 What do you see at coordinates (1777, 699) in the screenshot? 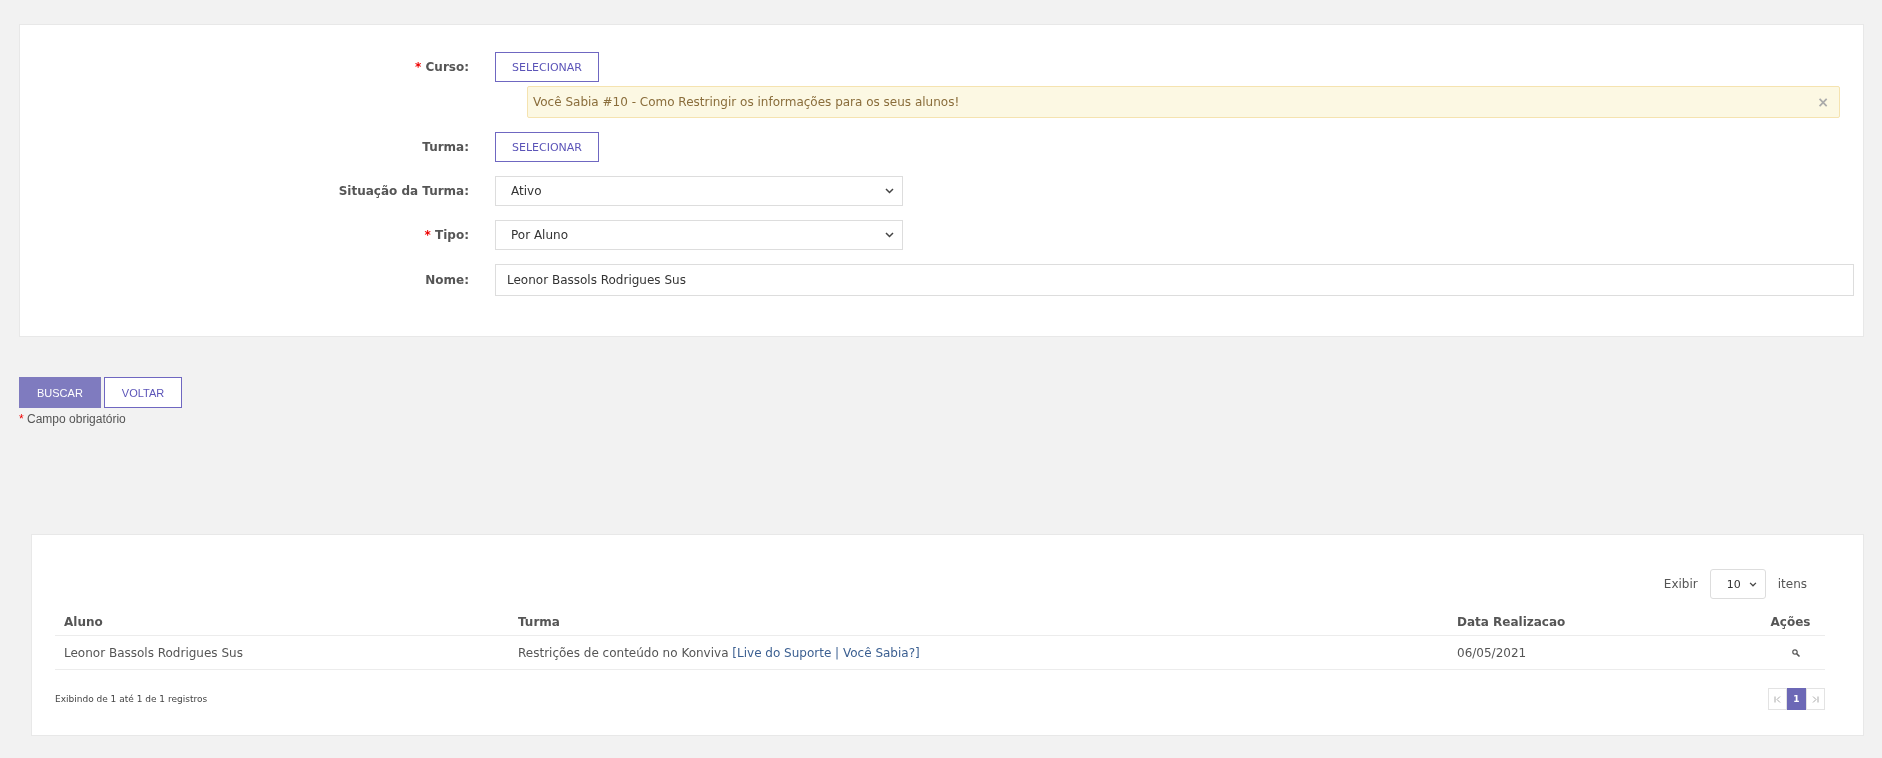
I see `first-page-icon` at bounding box center [1777, 699].